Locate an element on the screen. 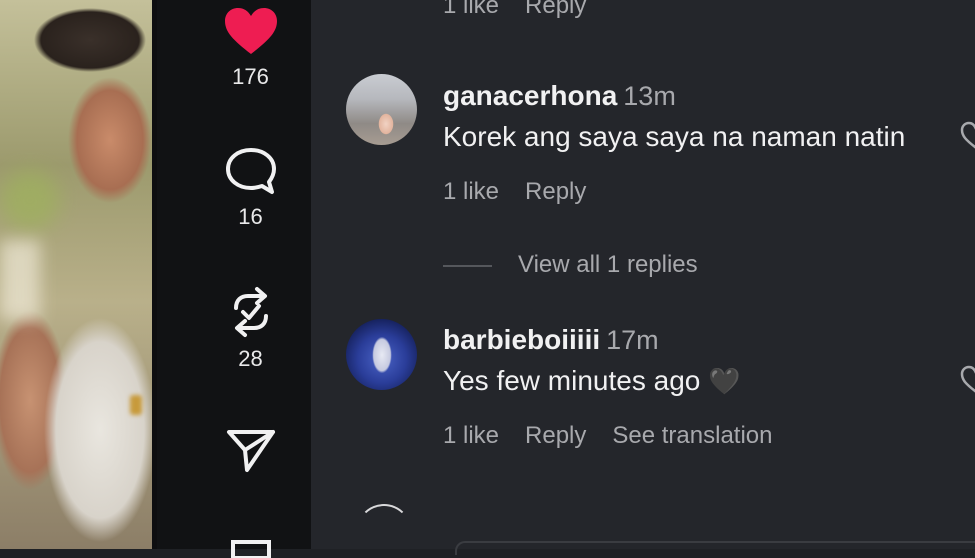 The image size is (975, 558). username-text: ganacerhona is located at coordinates (530, 95).